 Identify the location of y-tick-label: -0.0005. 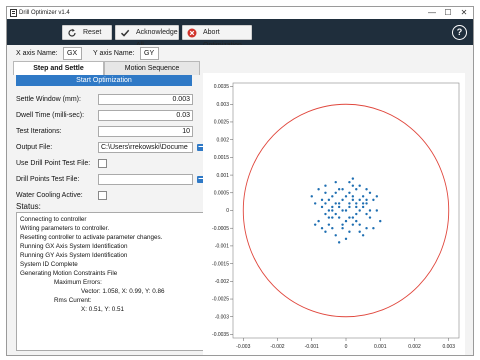
(220, 229).